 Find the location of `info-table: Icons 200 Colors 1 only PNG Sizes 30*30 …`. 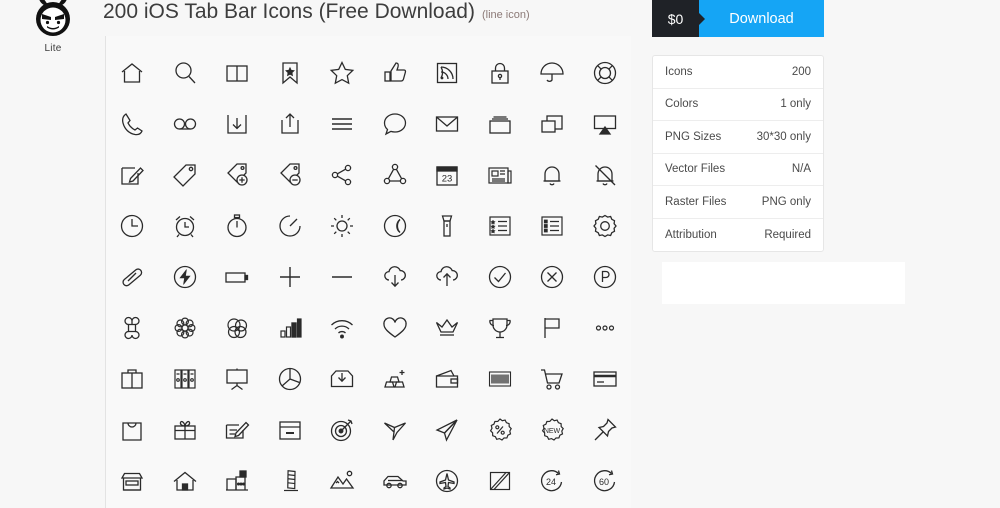

info-table: Icons 200 Colors 1 only PNG Sizes 30*30 … is located at coordinates (738, 153).